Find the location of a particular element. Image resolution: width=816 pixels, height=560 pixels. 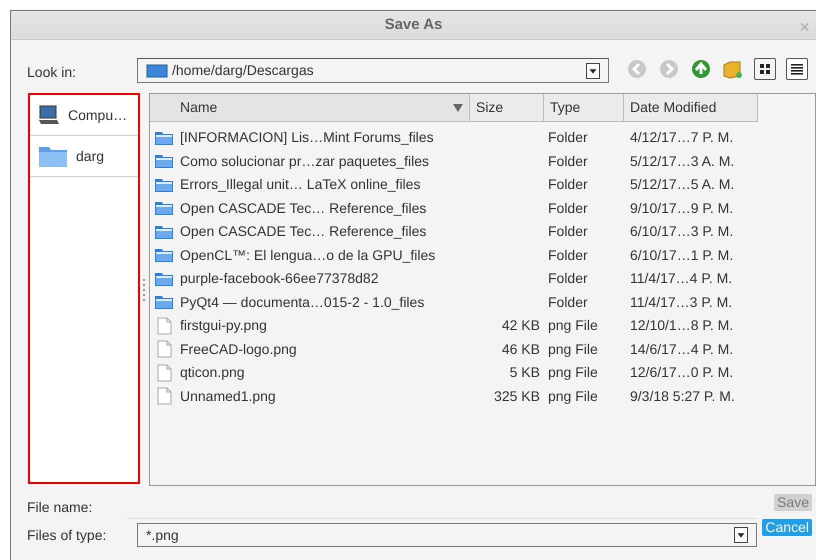

computer-icon is located at coordinates (49, 115).